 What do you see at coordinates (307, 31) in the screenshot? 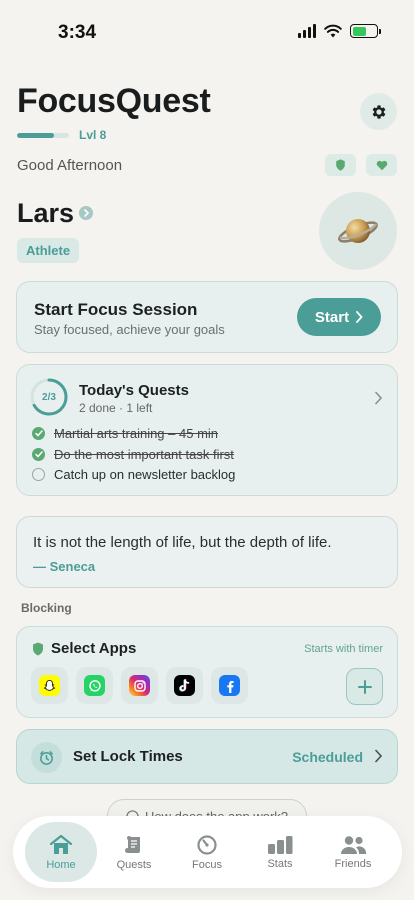
I see `cellular-signal-icon` at bounding box center [307, 31].